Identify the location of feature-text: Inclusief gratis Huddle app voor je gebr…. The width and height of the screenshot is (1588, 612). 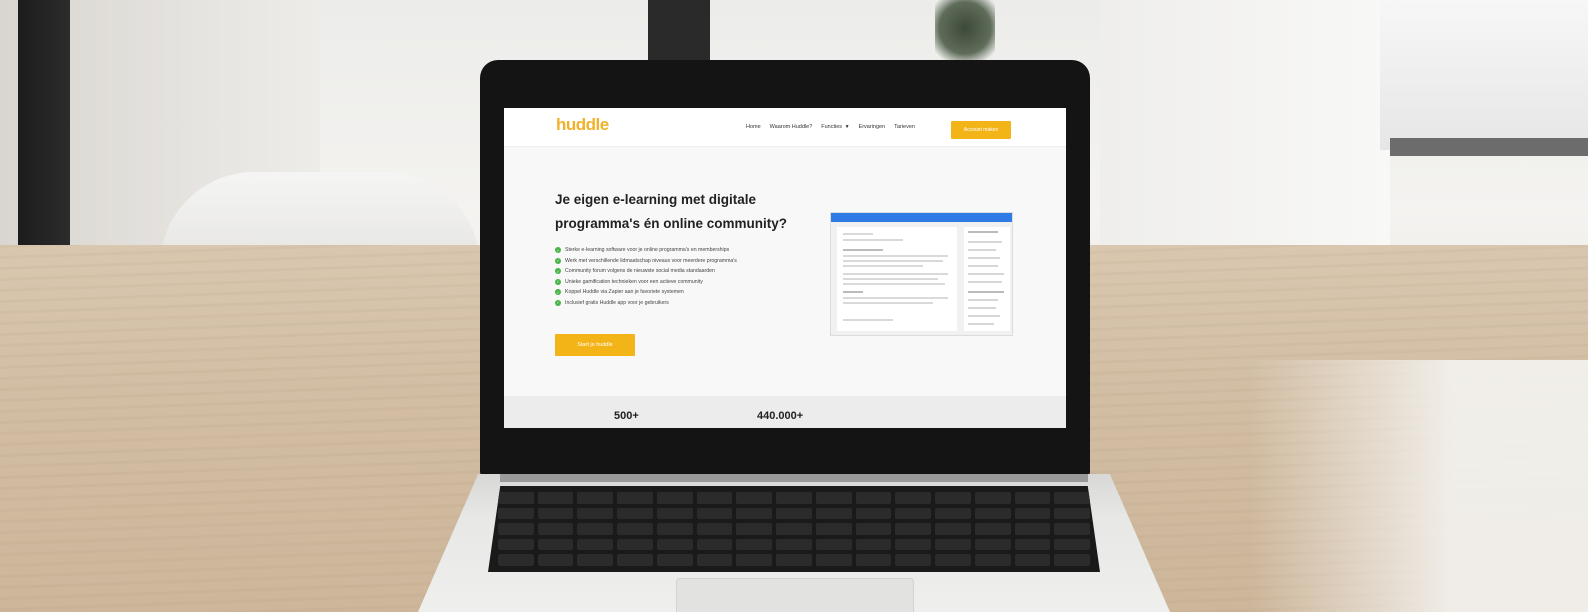
(617, 302).